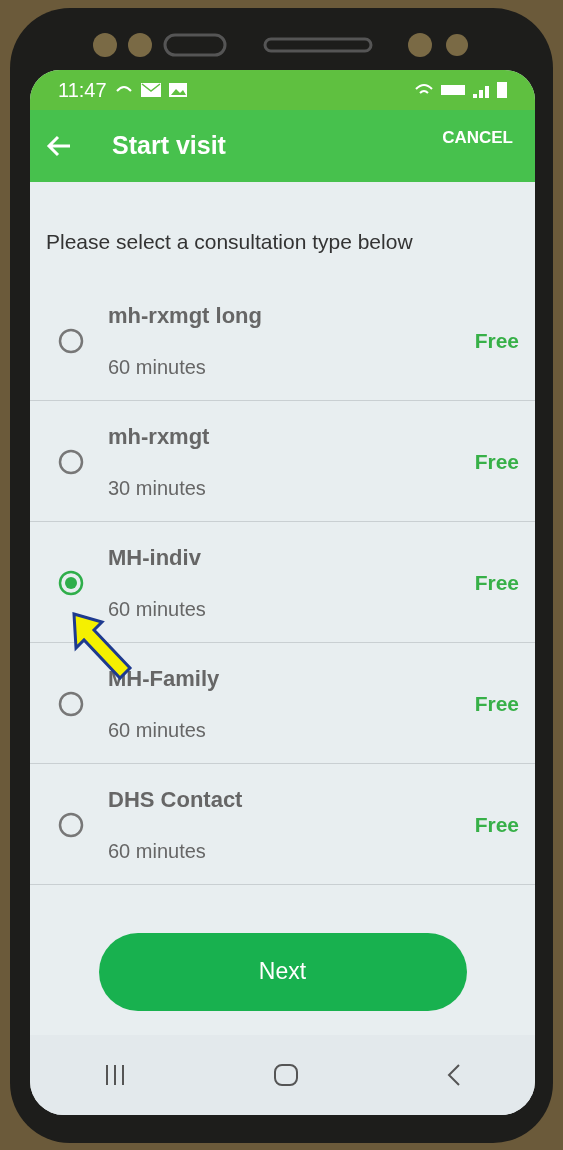 The width and height of the screenshot is (563, 1150). Describe the element at coordinates (177, 90) in the screenshot. I see `image-icon` at that location.